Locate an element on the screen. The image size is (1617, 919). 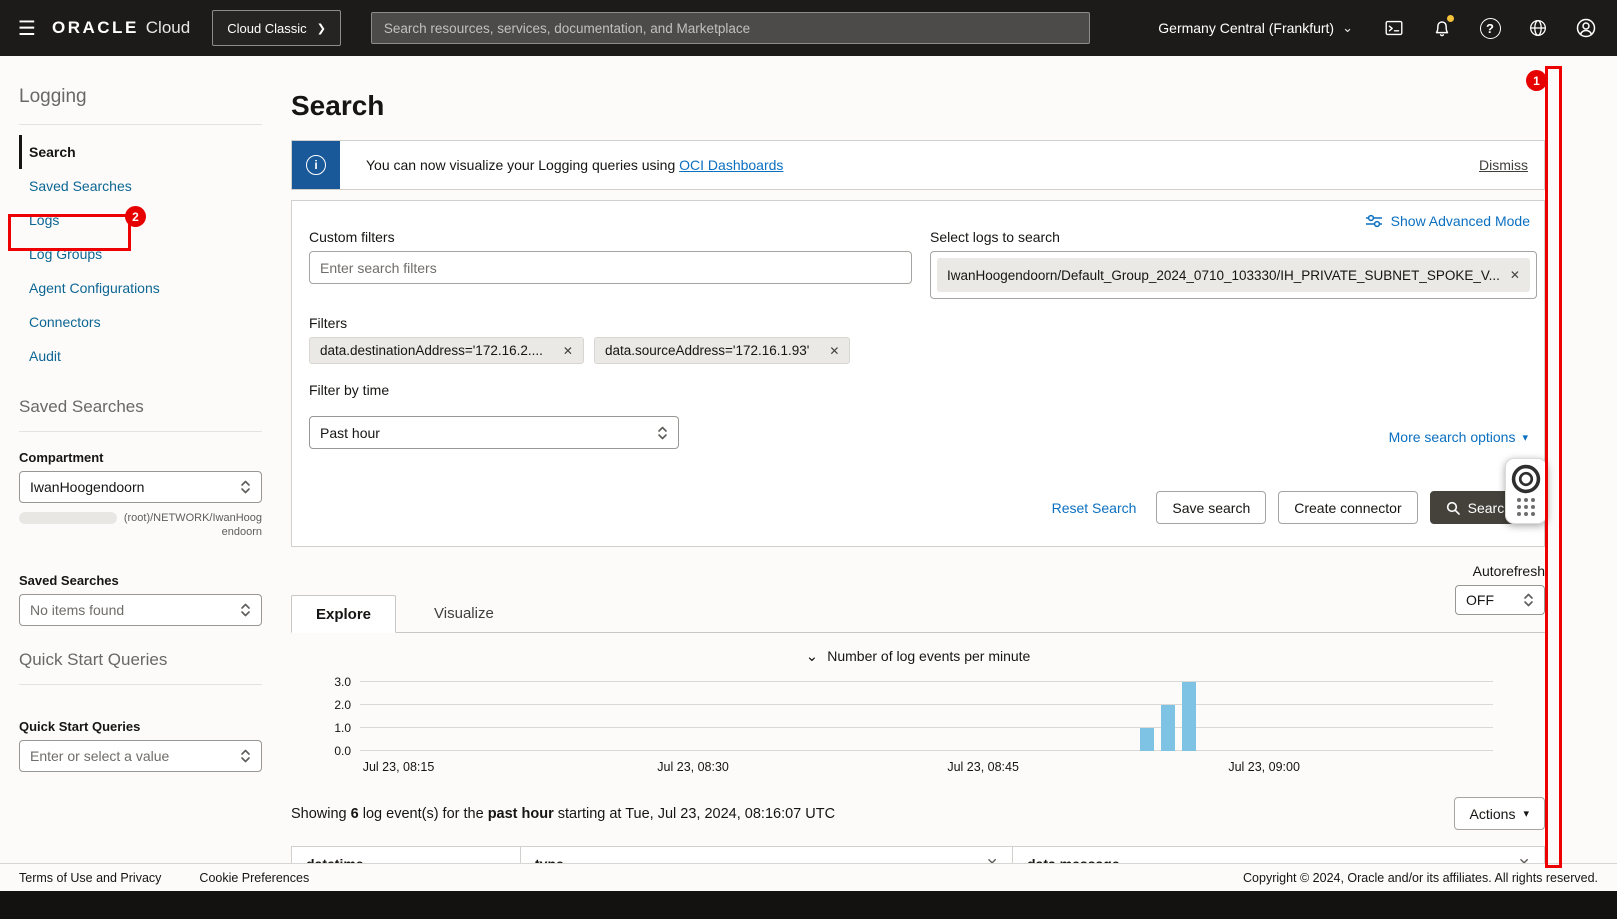
advanced-mode-link: Show Advanced Mode is located at coordinates (1447, 221).